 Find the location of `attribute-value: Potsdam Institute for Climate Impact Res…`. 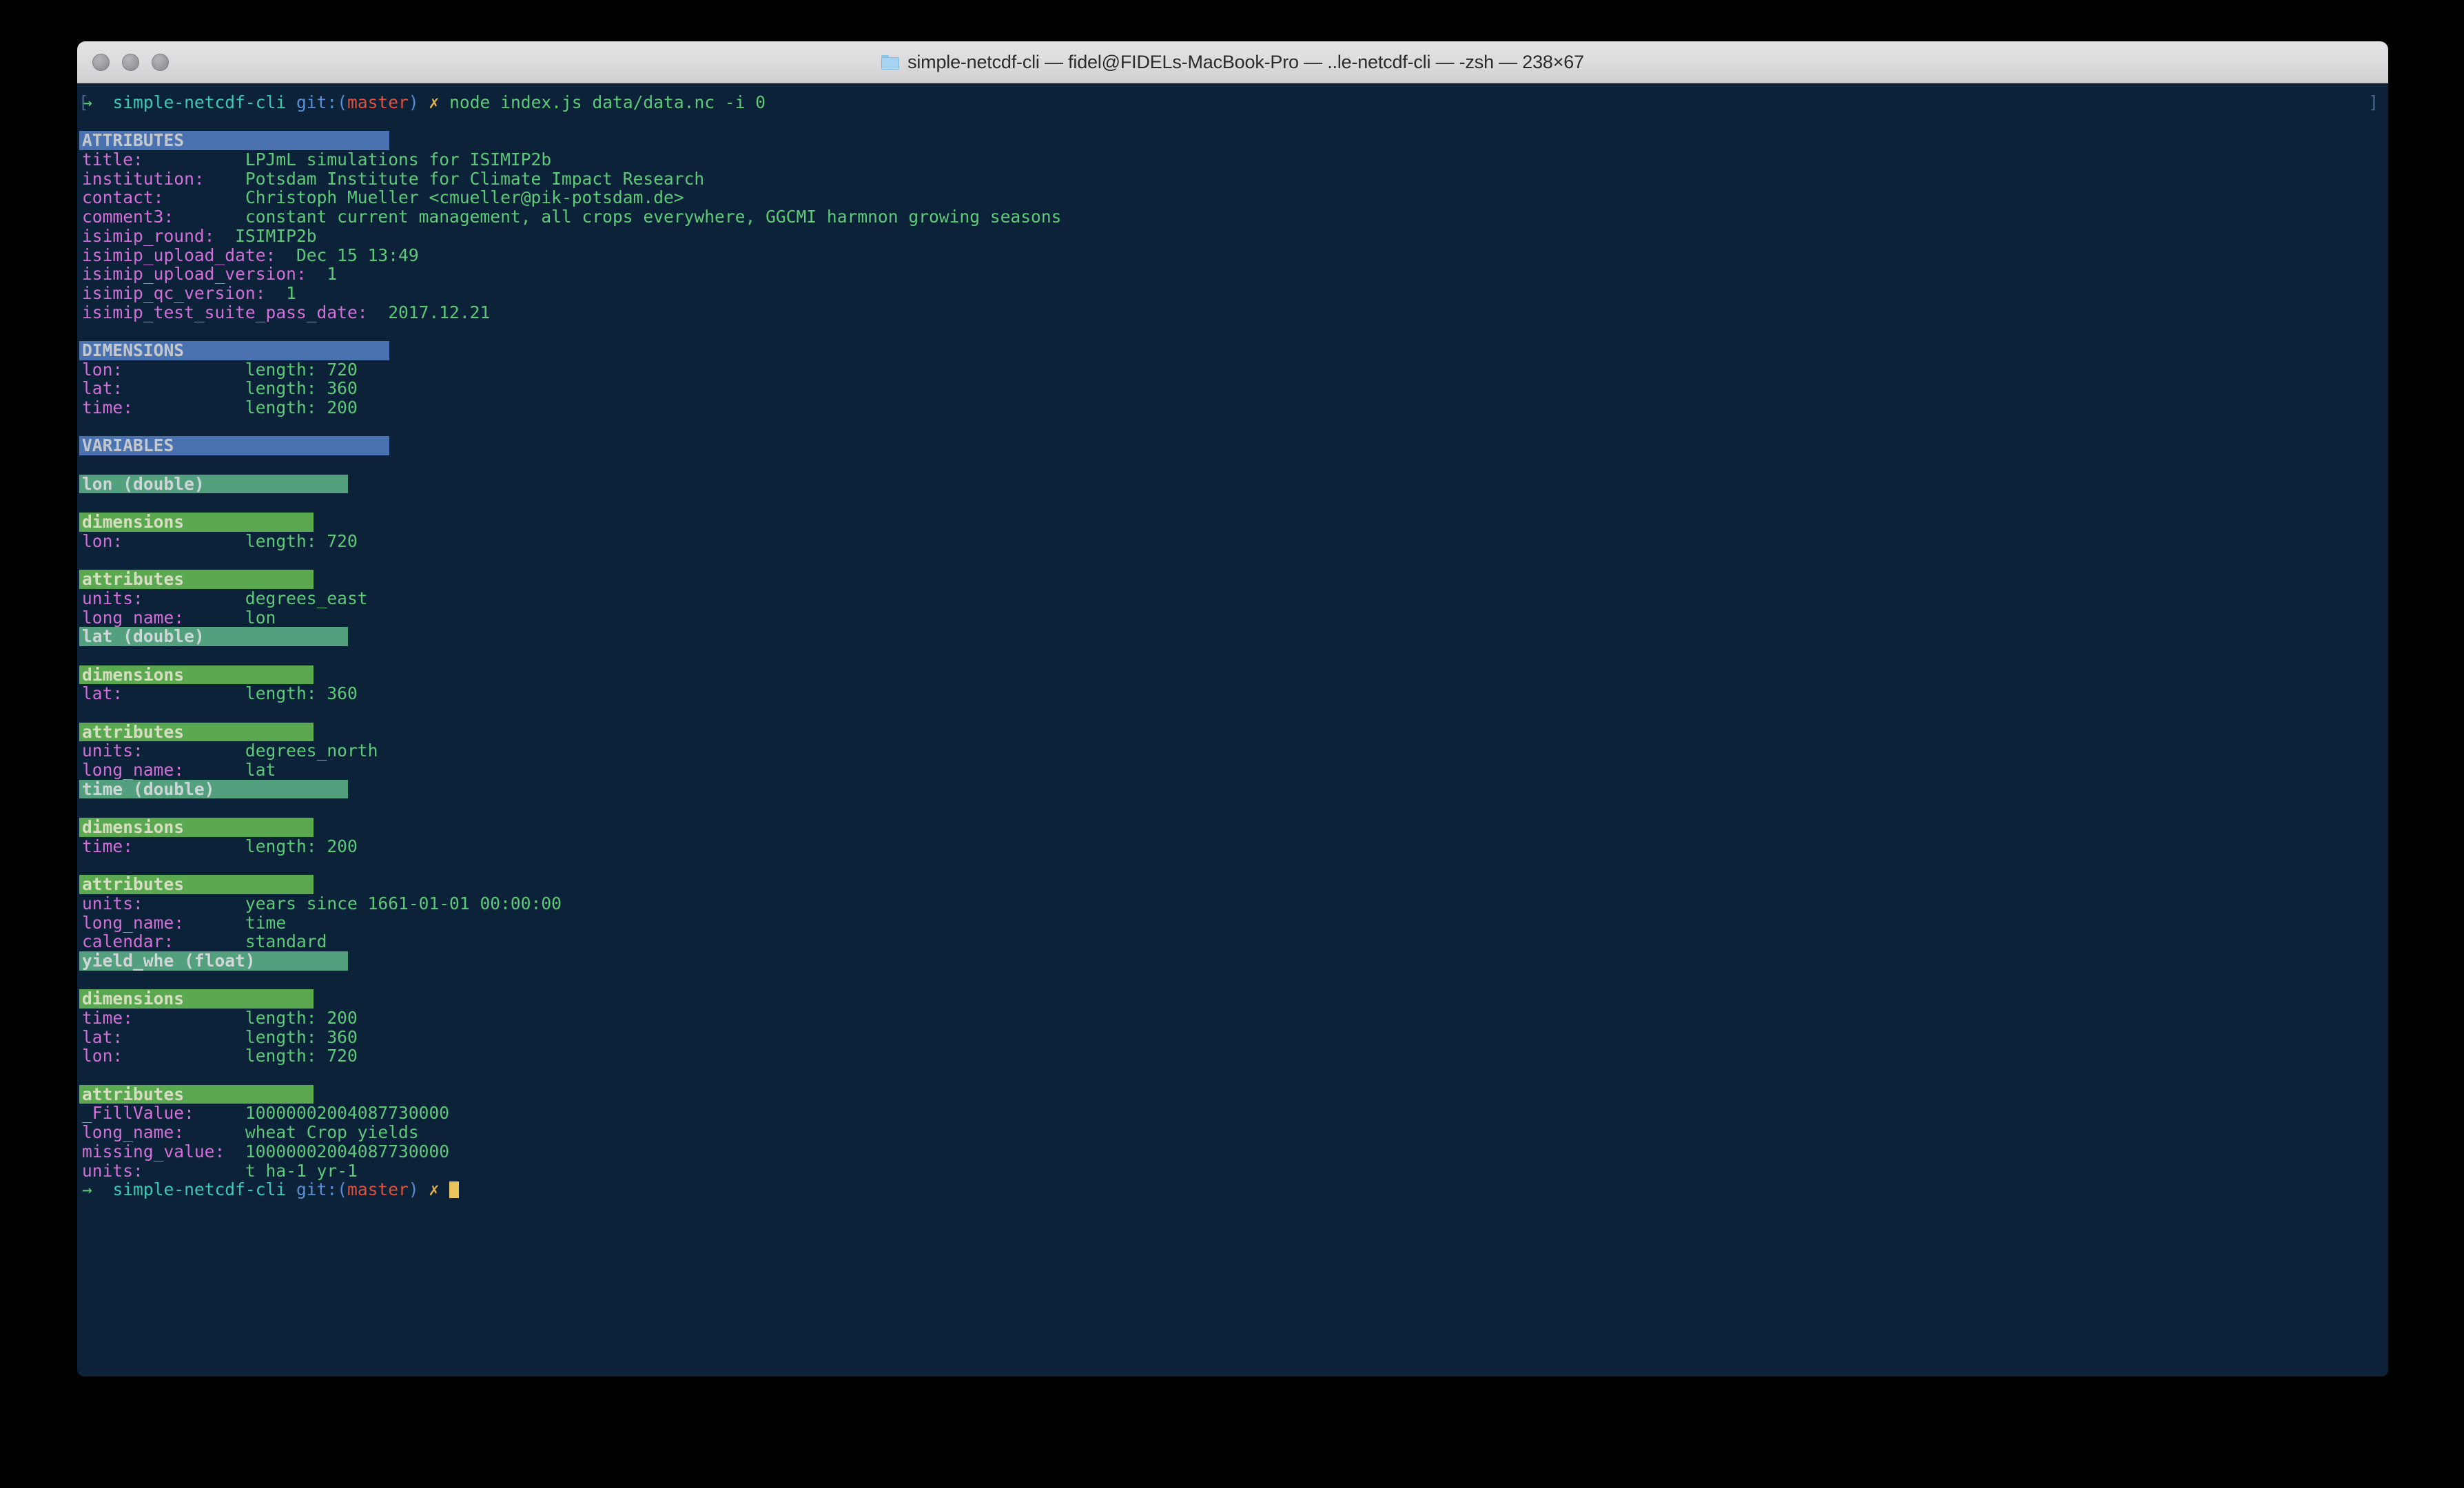

attribute-value: Potsdam Institute for Climate Impact Res… is located at coordinates (475, 178).